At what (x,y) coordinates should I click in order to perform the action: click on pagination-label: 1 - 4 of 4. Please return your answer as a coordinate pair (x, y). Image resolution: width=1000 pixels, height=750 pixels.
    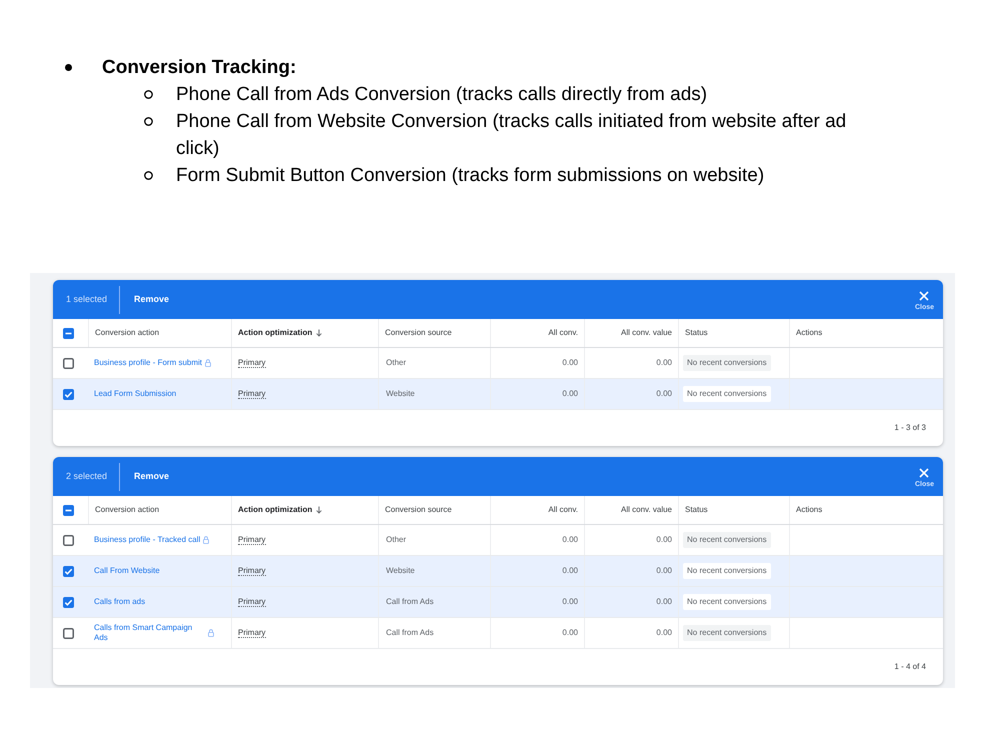
    Looking at the image, I should click on (910, 667).